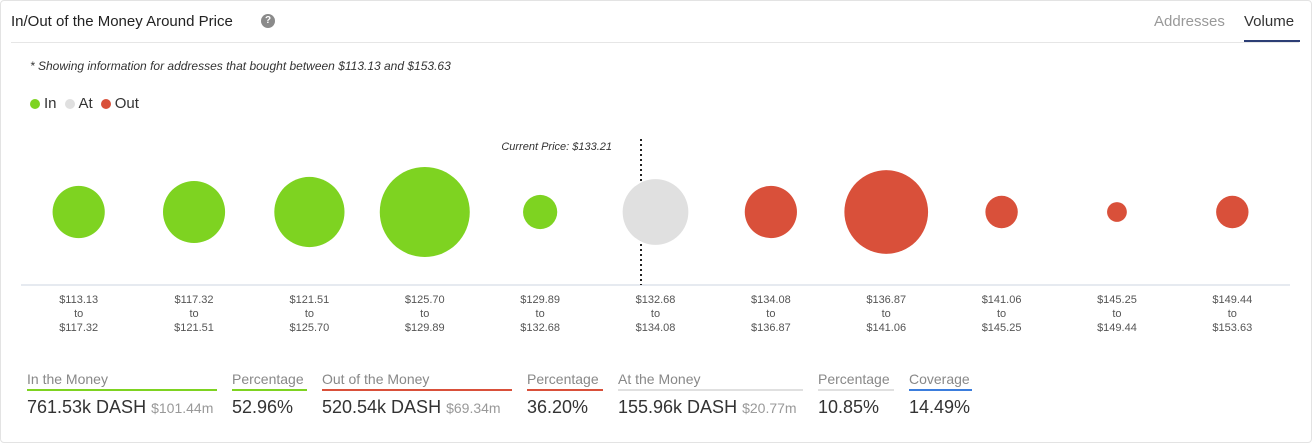 The width and height of the screenshot is (1314, 446). I want to click on bucket-label: $145.25 to $149.44, so click(1116, 314).